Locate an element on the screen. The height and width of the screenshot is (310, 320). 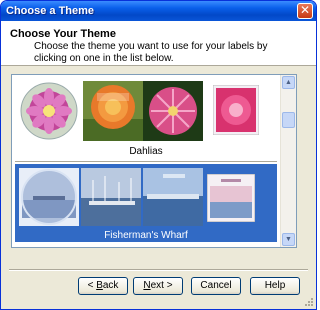
cancel-button: Cancel is located at coordinates (216, 286).